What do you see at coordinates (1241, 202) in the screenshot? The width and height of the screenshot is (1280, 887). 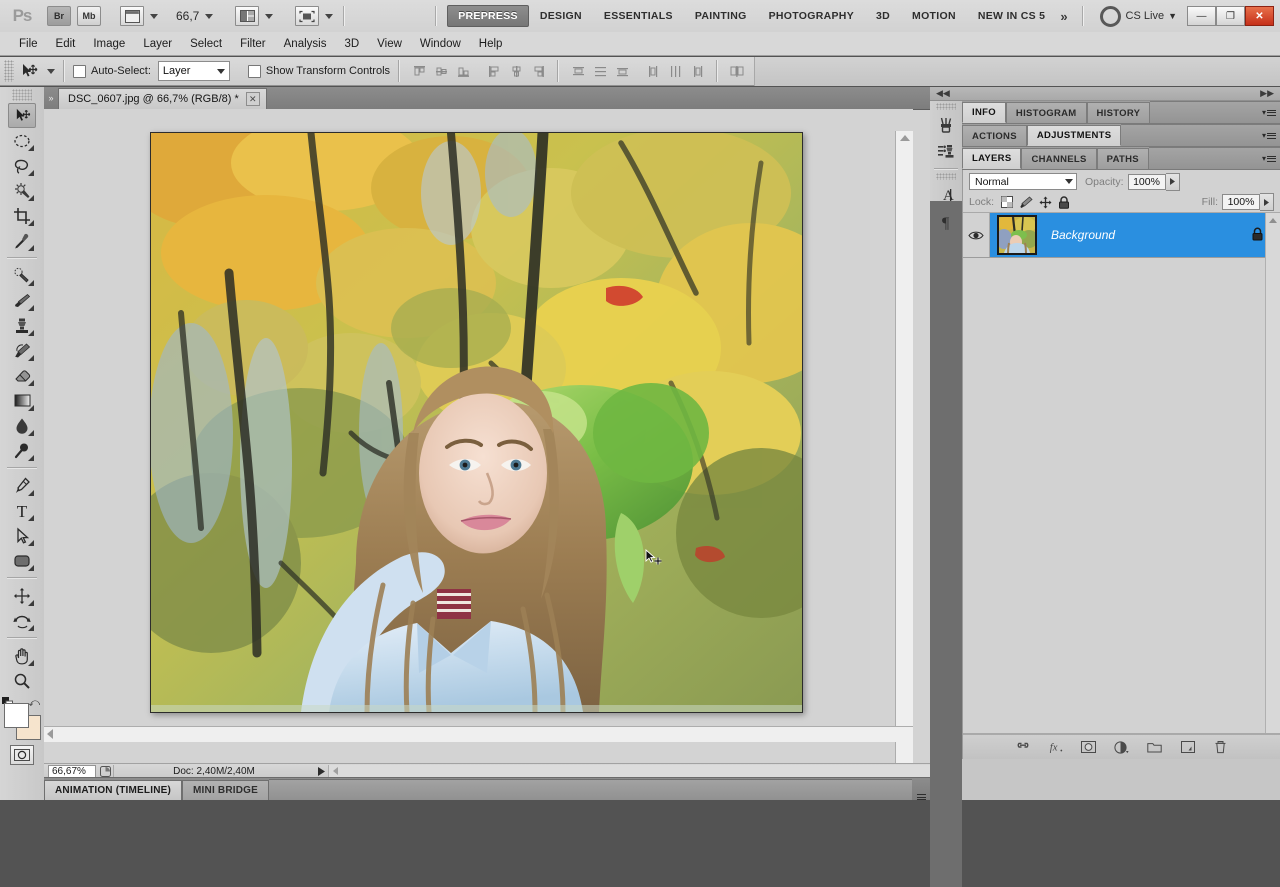 I see `fill-value: 100%` at bounding box center [1241, 202].